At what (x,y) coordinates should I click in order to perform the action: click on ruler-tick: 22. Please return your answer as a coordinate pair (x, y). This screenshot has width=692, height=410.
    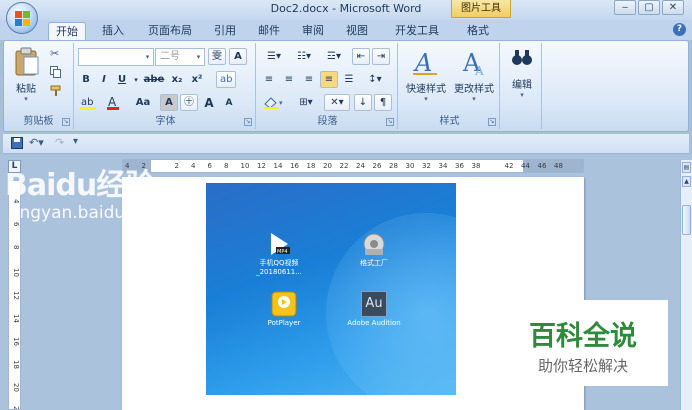
    Looking at the image, I should click on (344, 166).